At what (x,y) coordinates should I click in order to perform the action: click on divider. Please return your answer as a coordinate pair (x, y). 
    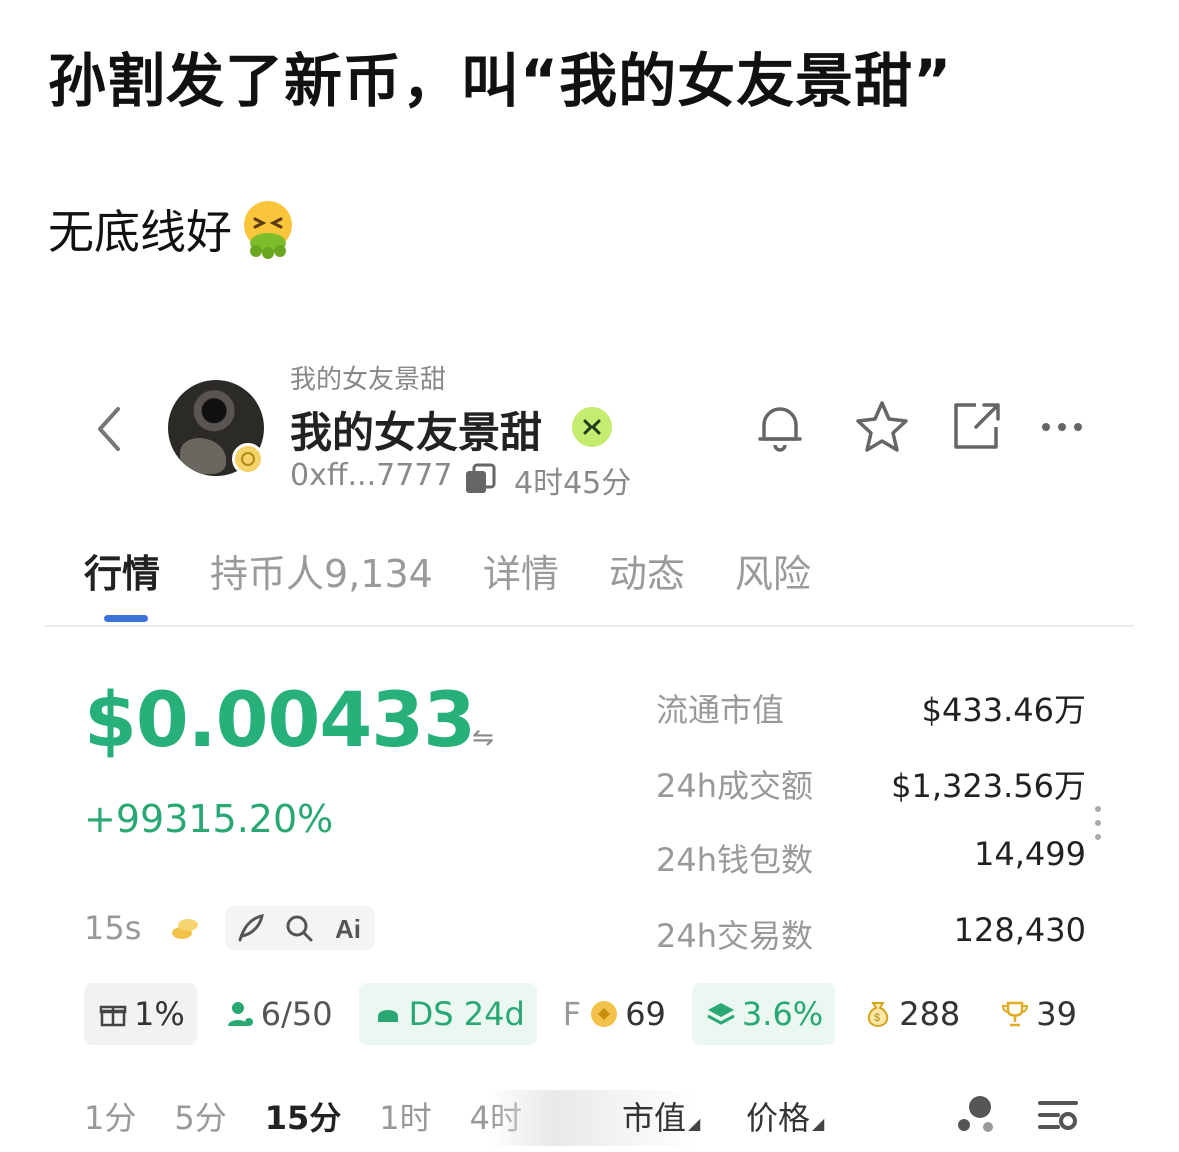
    Looking at the image, I should click on (589, 626).